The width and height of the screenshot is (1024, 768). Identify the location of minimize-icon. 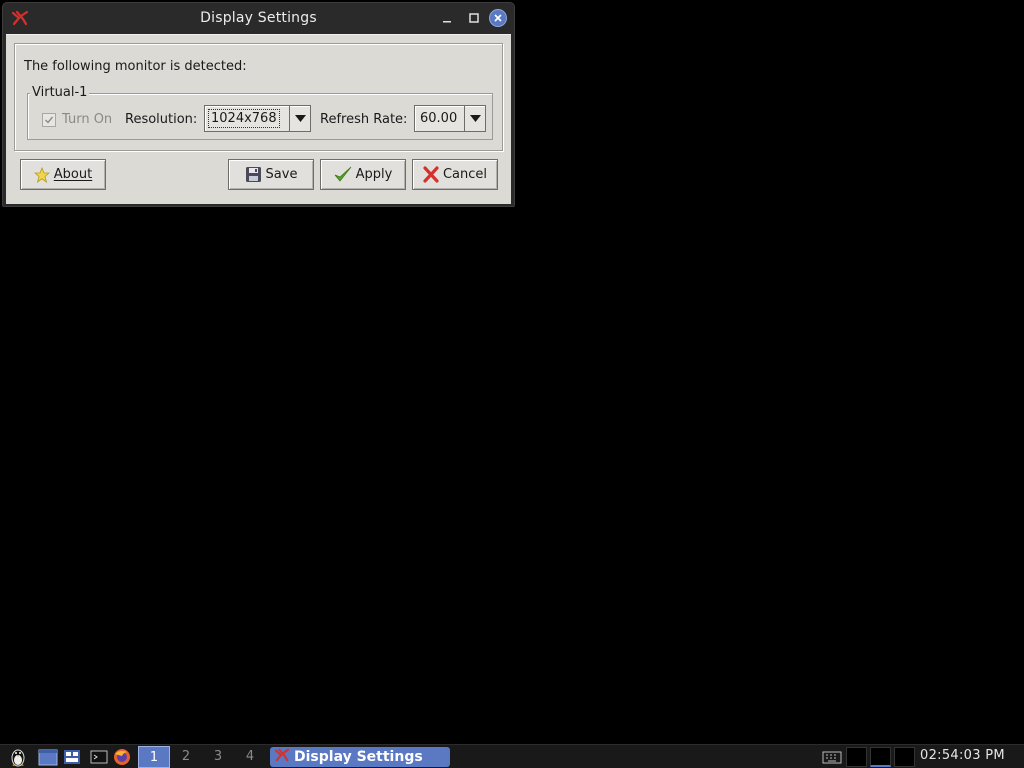
(447, 18).